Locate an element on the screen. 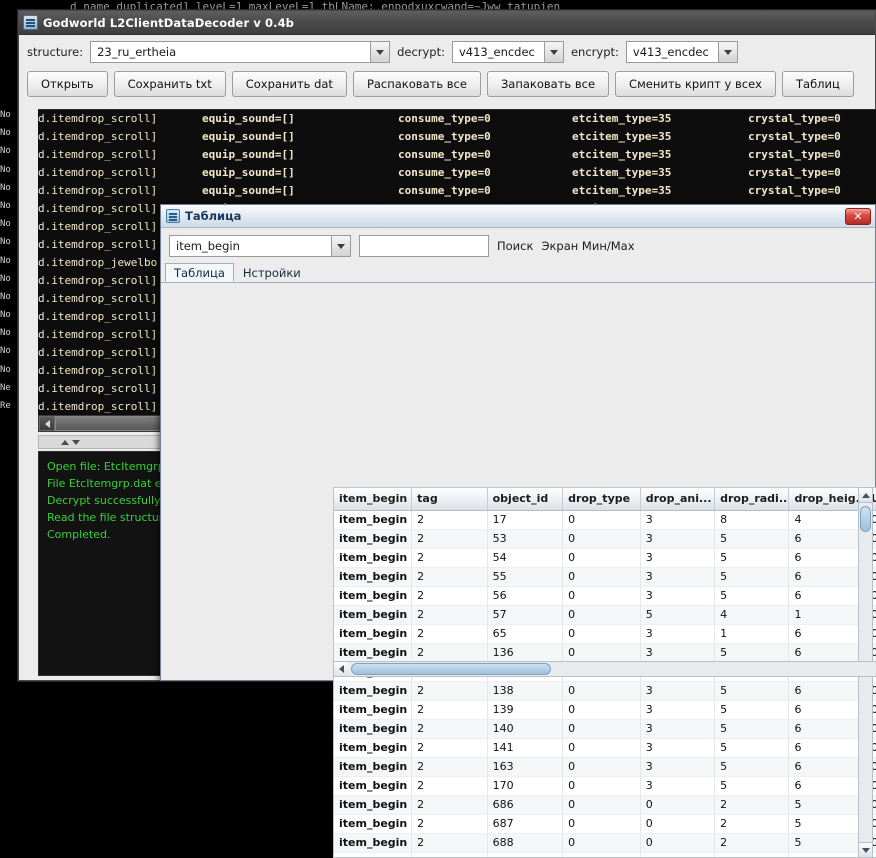  vscroll-thumb is located at coordinates (865, 519).